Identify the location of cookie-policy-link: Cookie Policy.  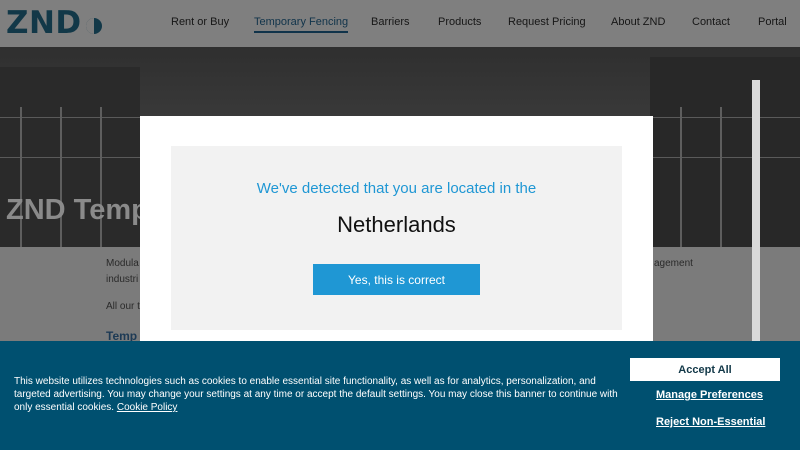
(147, 407).